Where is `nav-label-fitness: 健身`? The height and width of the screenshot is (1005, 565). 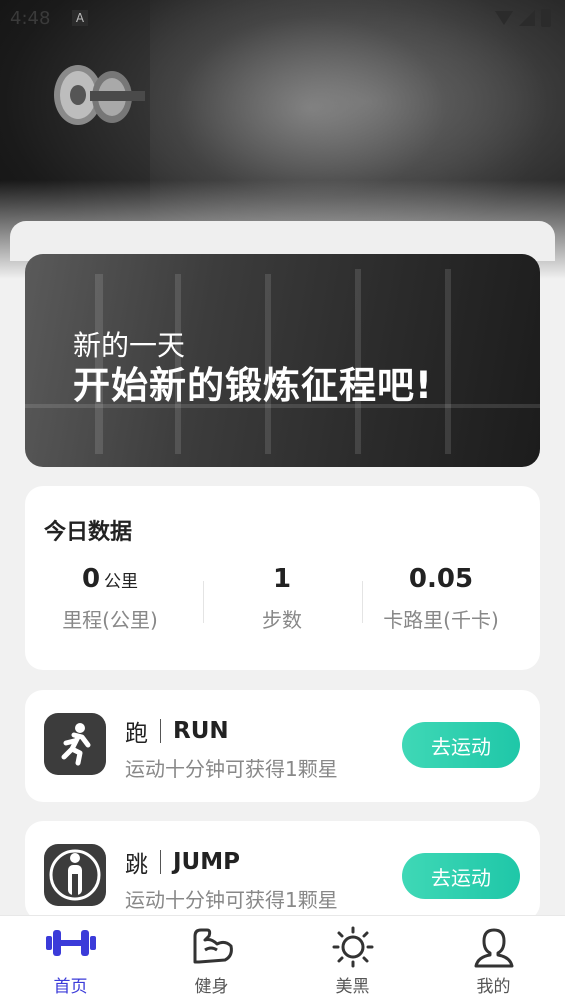
nav-label-fitness: 健身 is located at coordinates (211, 987).